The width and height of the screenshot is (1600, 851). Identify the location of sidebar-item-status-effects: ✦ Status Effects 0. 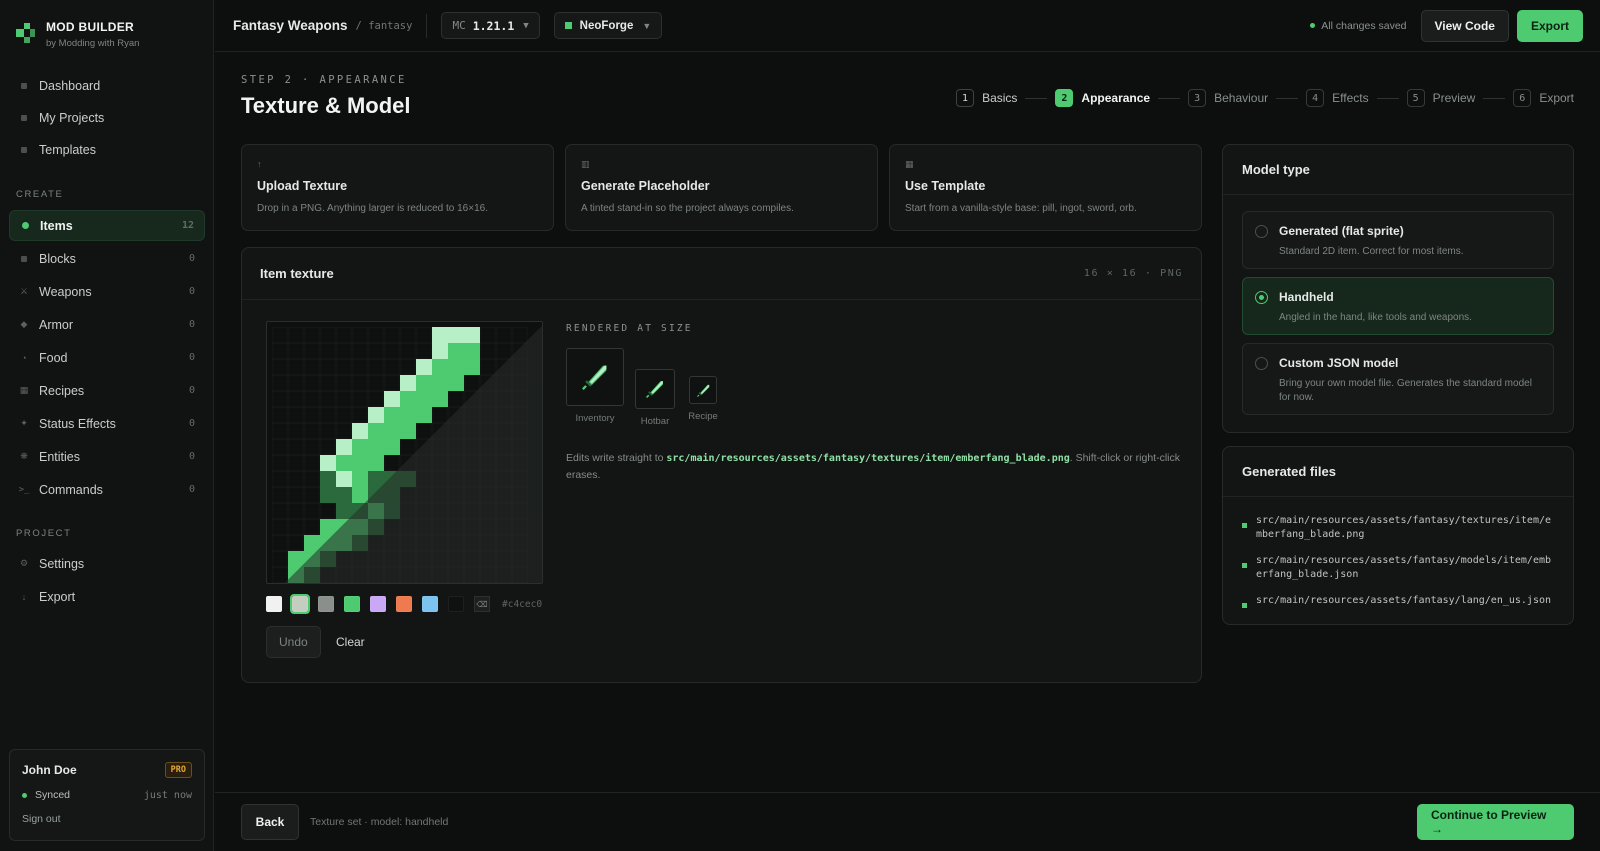
(107, 423).